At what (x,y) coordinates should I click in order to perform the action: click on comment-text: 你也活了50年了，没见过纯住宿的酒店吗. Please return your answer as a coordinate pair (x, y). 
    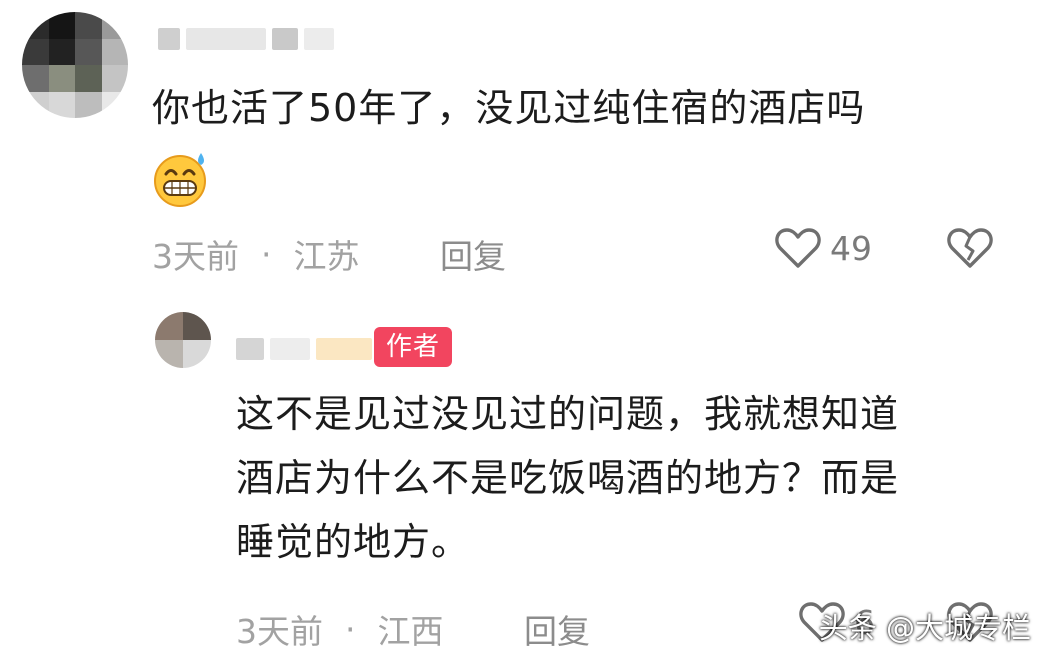
    Looking at the image, I should click on (509, 108).